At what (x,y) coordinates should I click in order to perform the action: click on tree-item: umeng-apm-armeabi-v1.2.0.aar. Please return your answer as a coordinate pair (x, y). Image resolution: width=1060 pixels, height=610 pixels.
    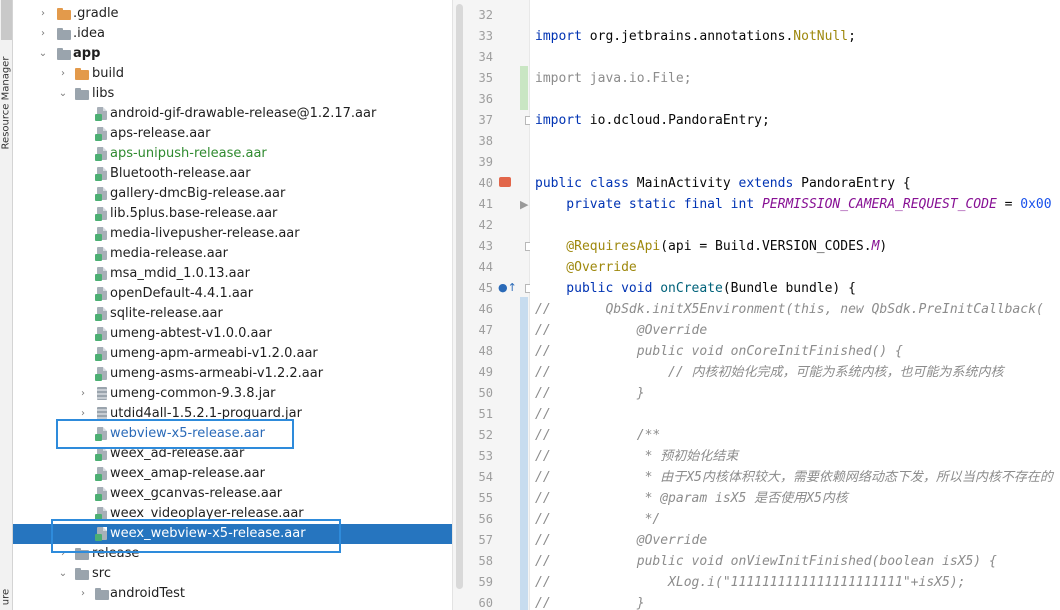
    Looking at the image, I should click on (239, 354).